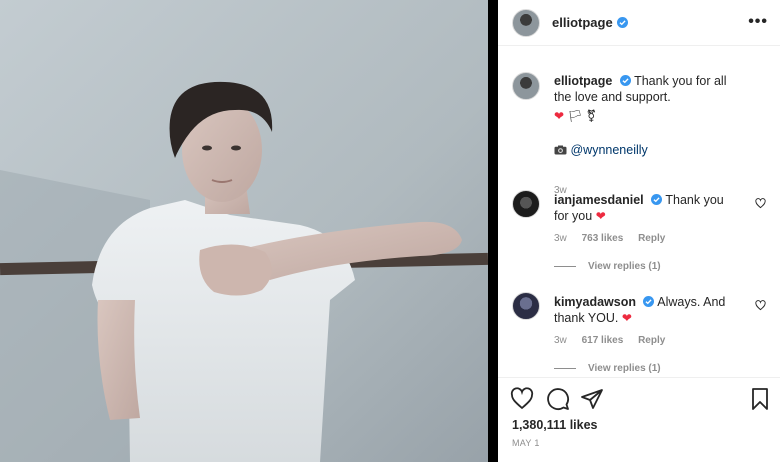  What do you see at coordinates (560, 150) in the screenshot?
I see `camera-icon` at bounding box center [560, 150].